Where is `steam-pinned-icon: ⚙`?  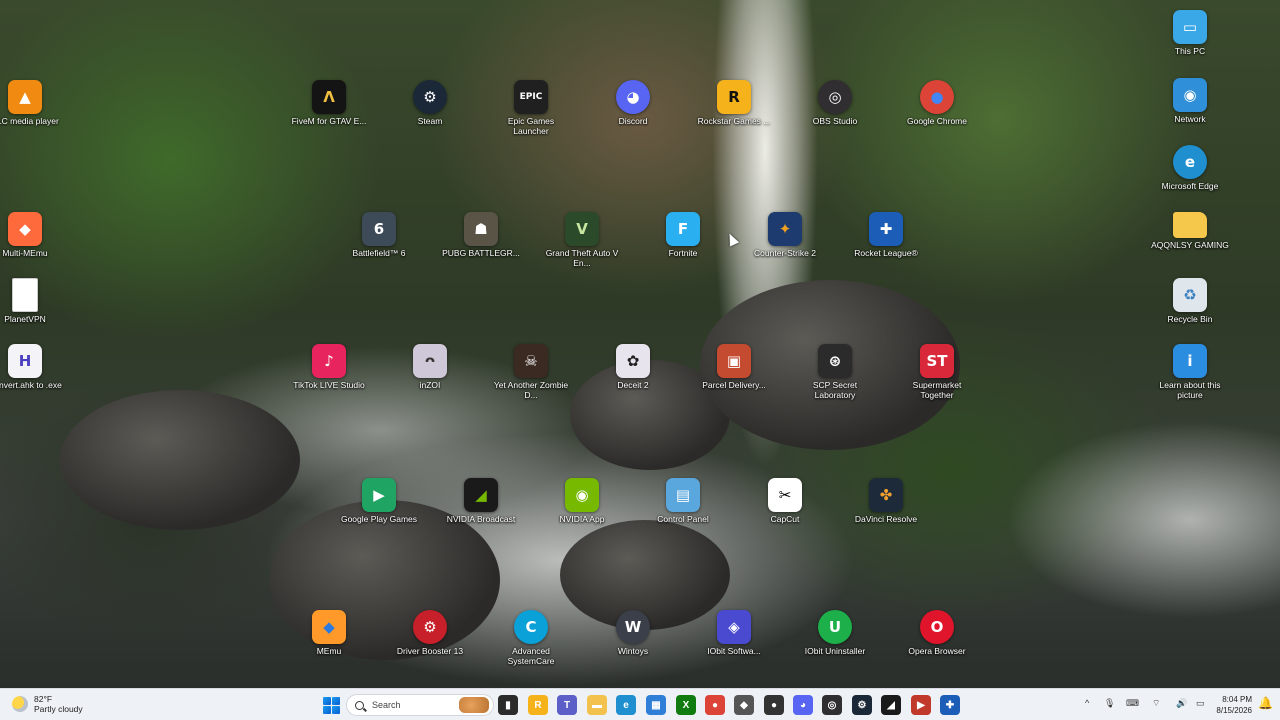 steam-pinned-icon: ⚙ is located at coordinates (862, 705).